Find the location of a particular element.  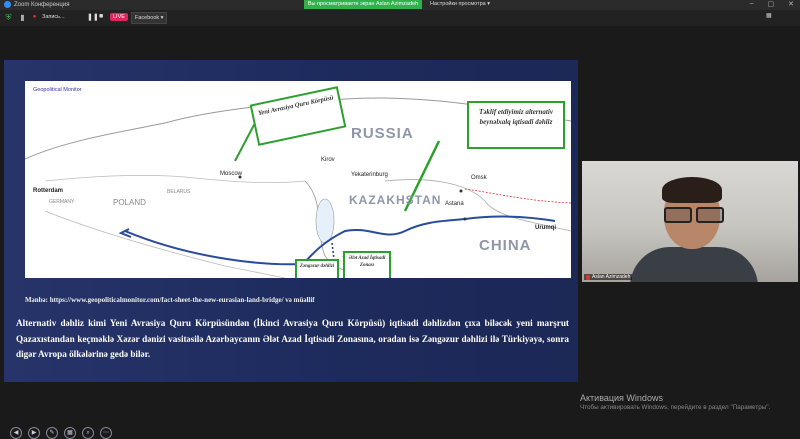

muted-mic-icon is located at coordinates (588, 277).